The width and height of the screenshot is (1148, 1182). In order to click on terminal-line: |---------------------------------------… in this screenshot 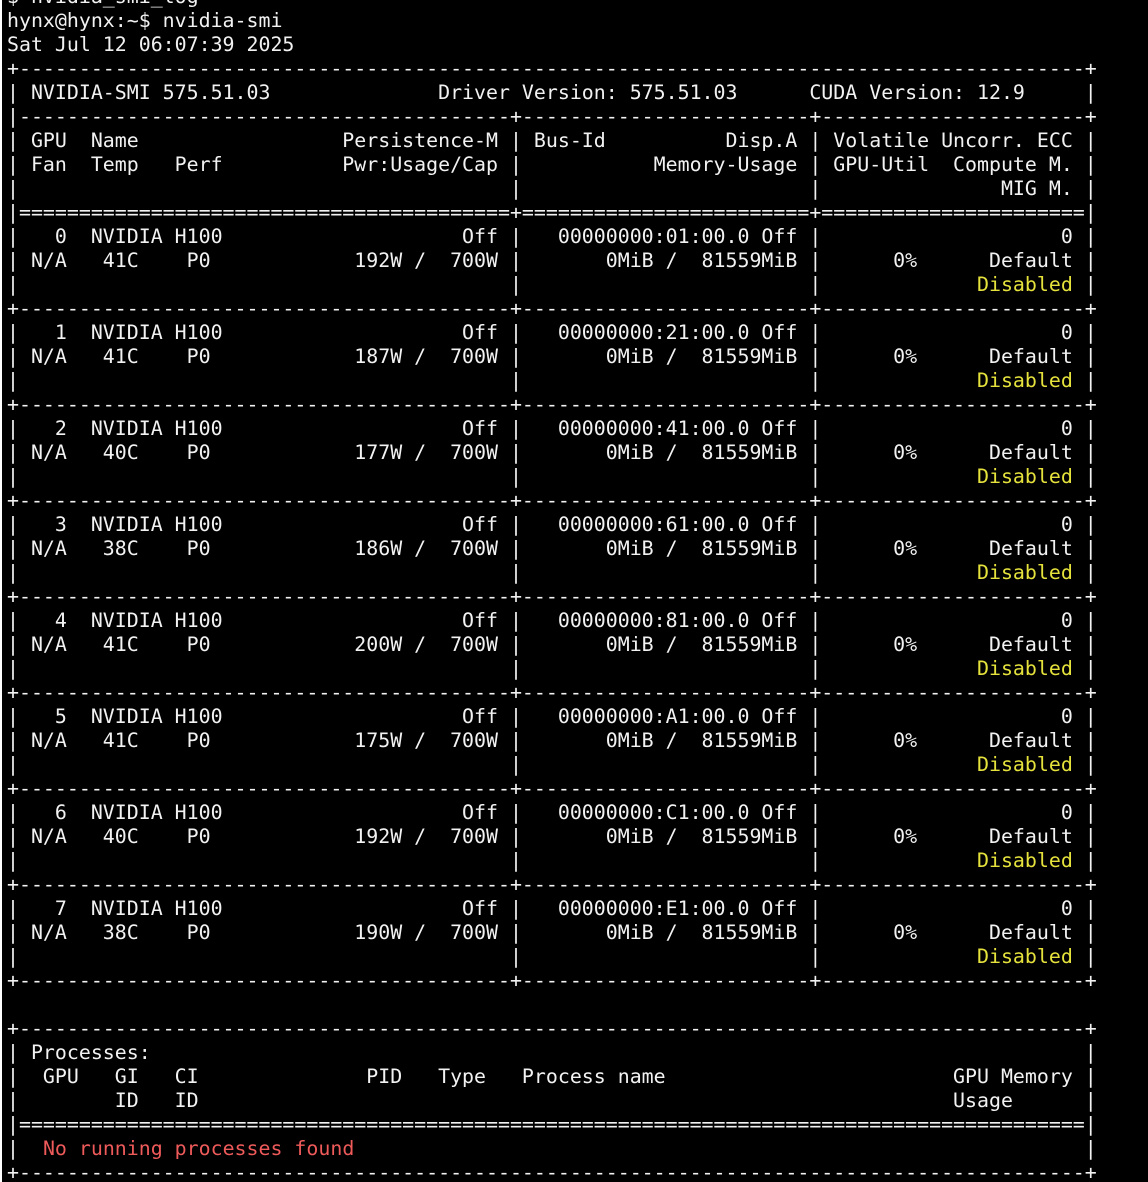, I will do `click(552, 117)`.